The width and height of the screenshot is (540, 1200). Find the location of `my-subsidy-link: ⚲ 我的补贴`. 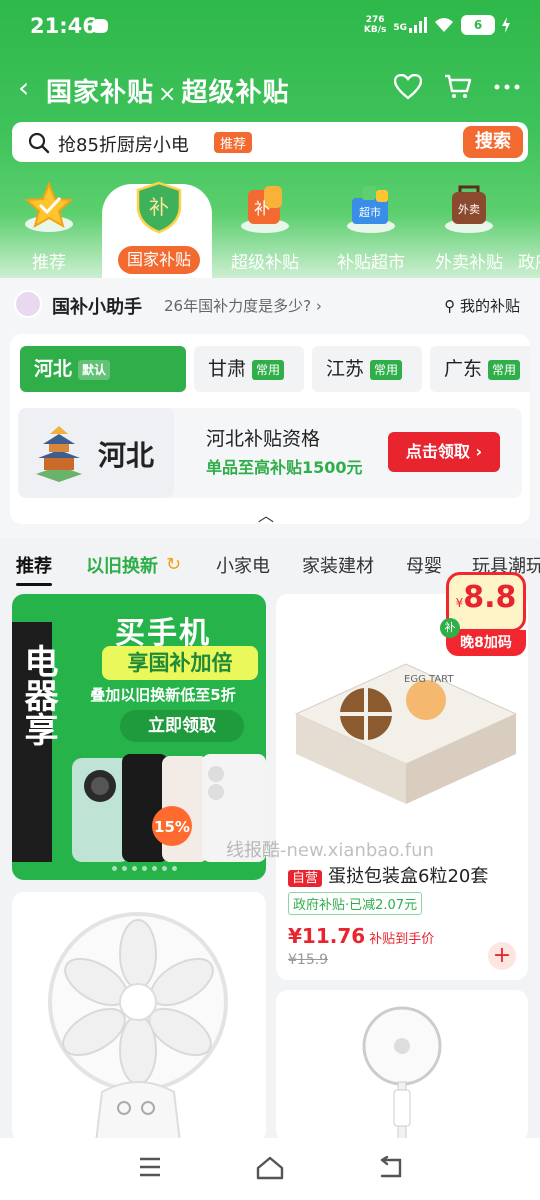

my-subsidy-link: ⚲ 我的补贴 is located at coordinates (482, 305).